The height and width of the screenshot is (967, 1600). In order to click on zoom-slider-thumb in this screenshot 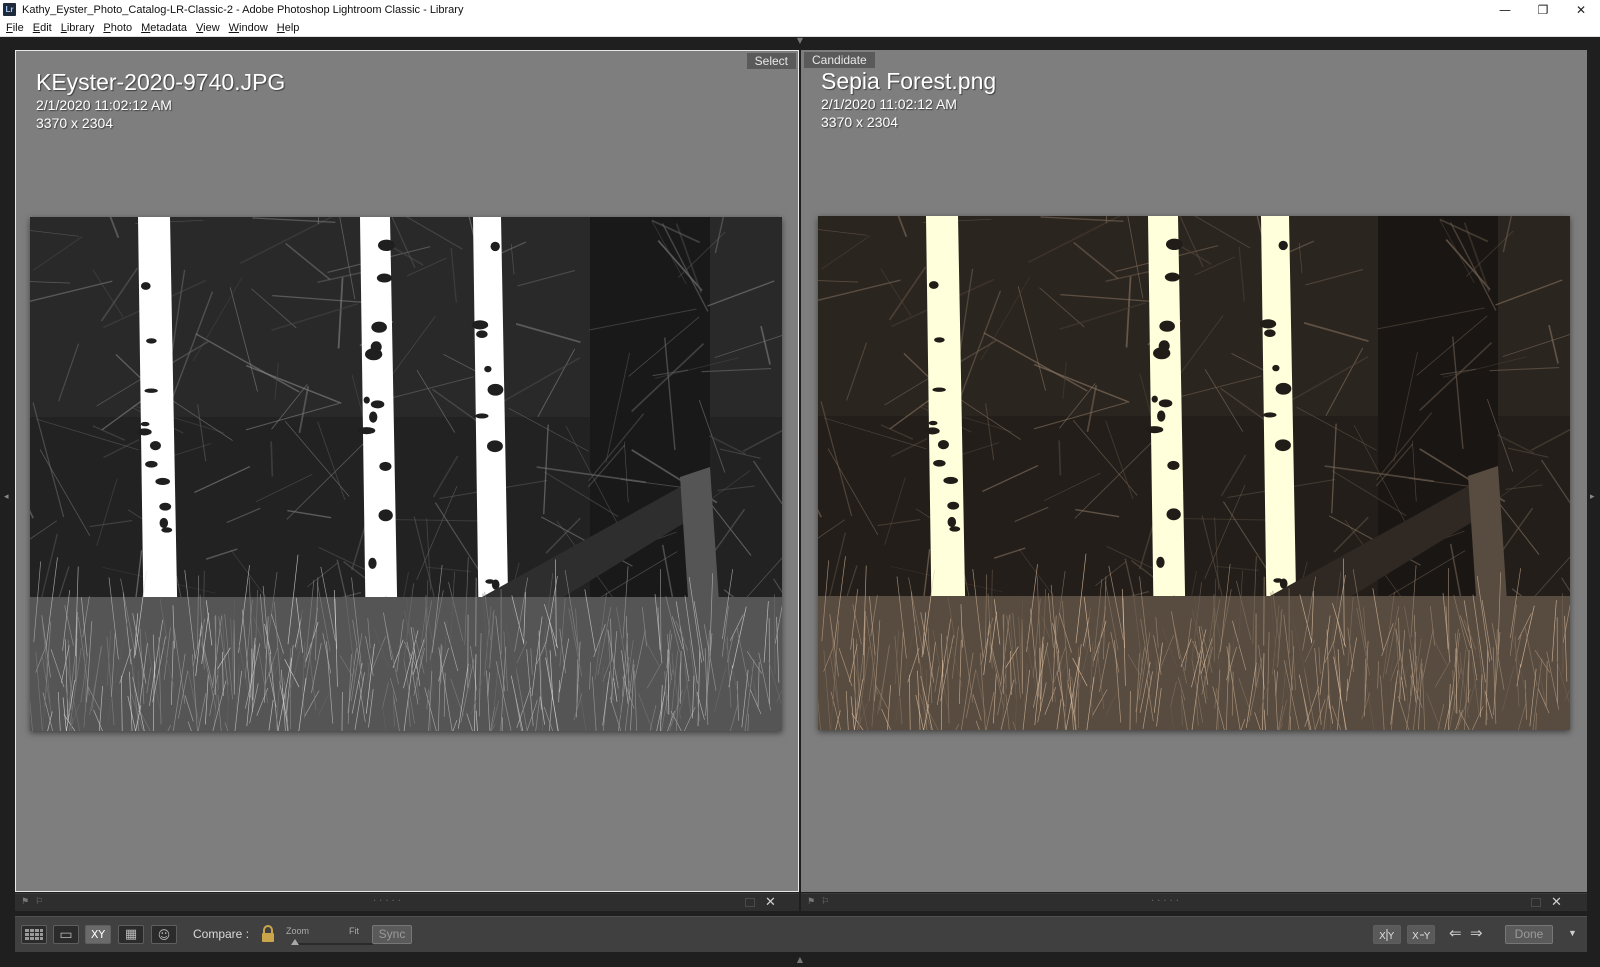, I will do `click(295, 942)`.